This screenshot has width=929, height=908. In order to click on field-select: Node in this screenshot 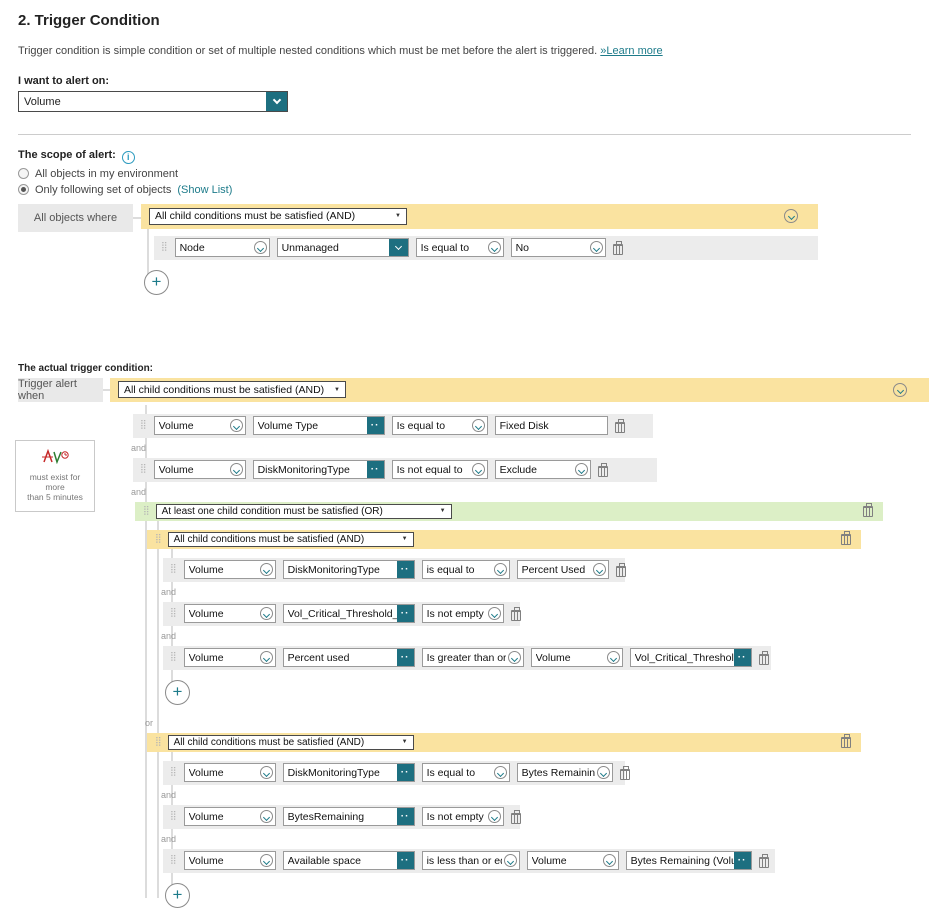, I will do `click(222, 247)`.